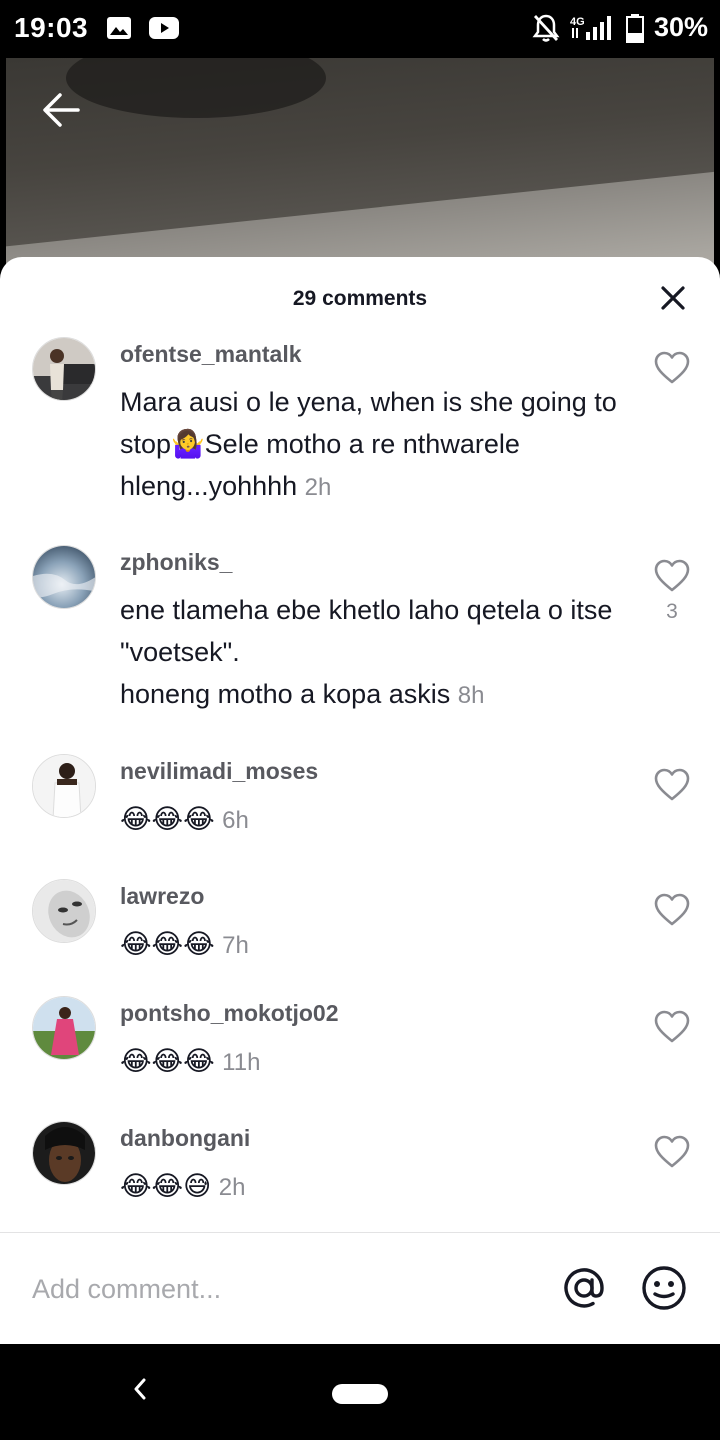  What do you see at coordinates (211, 354) in the screenshot?
I see `comment-username: ofentse_mantalk` at bounding box center [211, 354].